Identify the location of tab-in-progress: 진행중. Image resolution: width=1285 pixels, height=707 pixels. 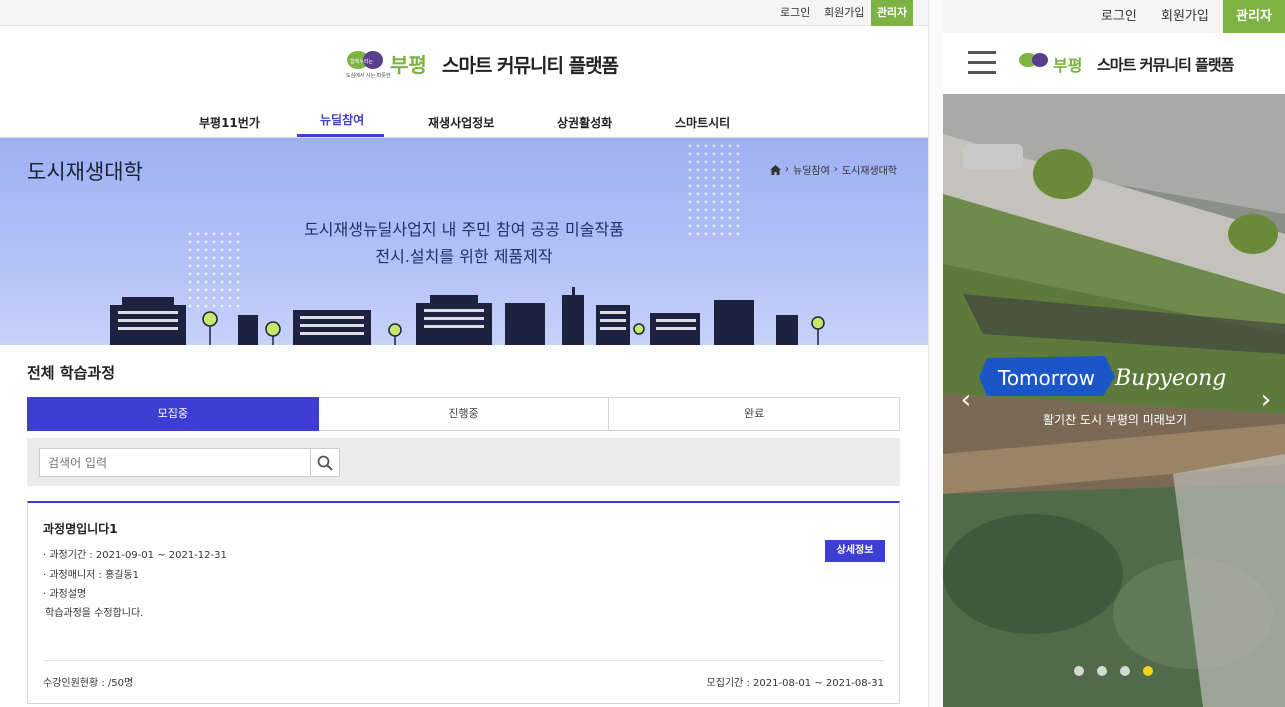
(464, 414).